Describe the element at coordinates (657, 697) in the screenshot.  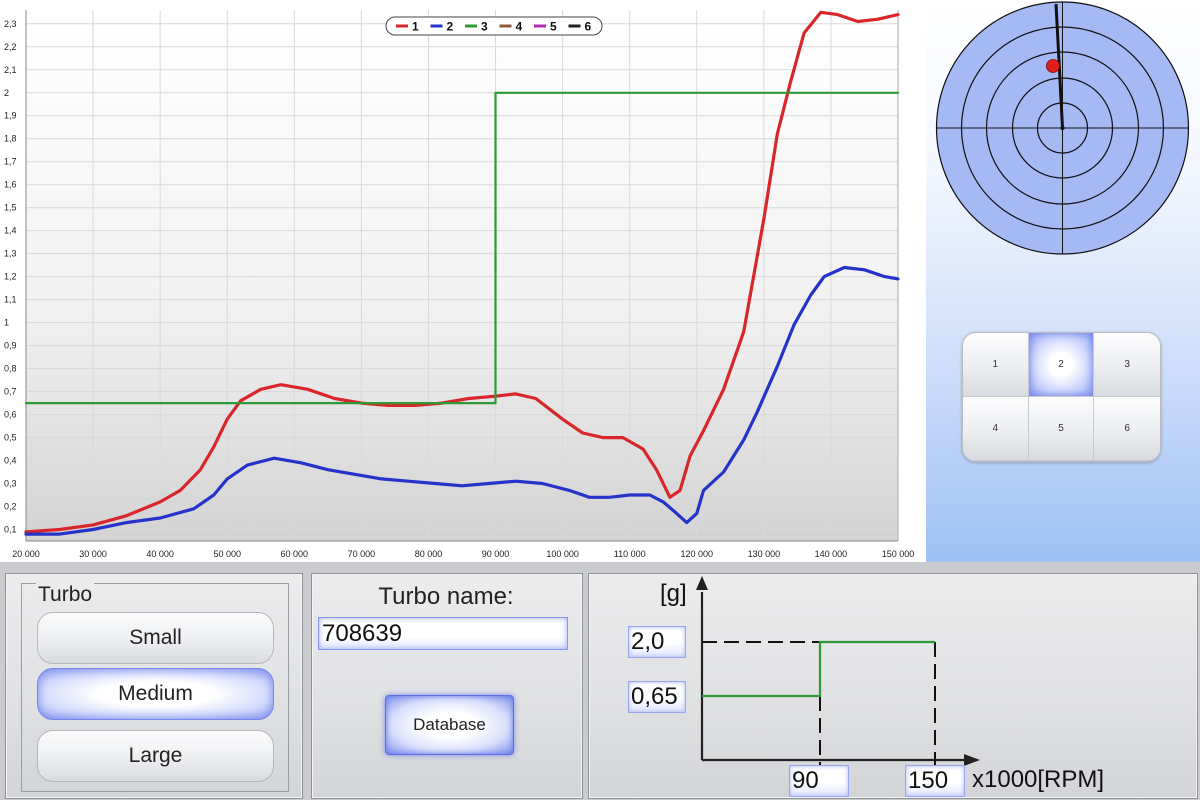
I see `profile-y-value-low: 0,65` at that location.